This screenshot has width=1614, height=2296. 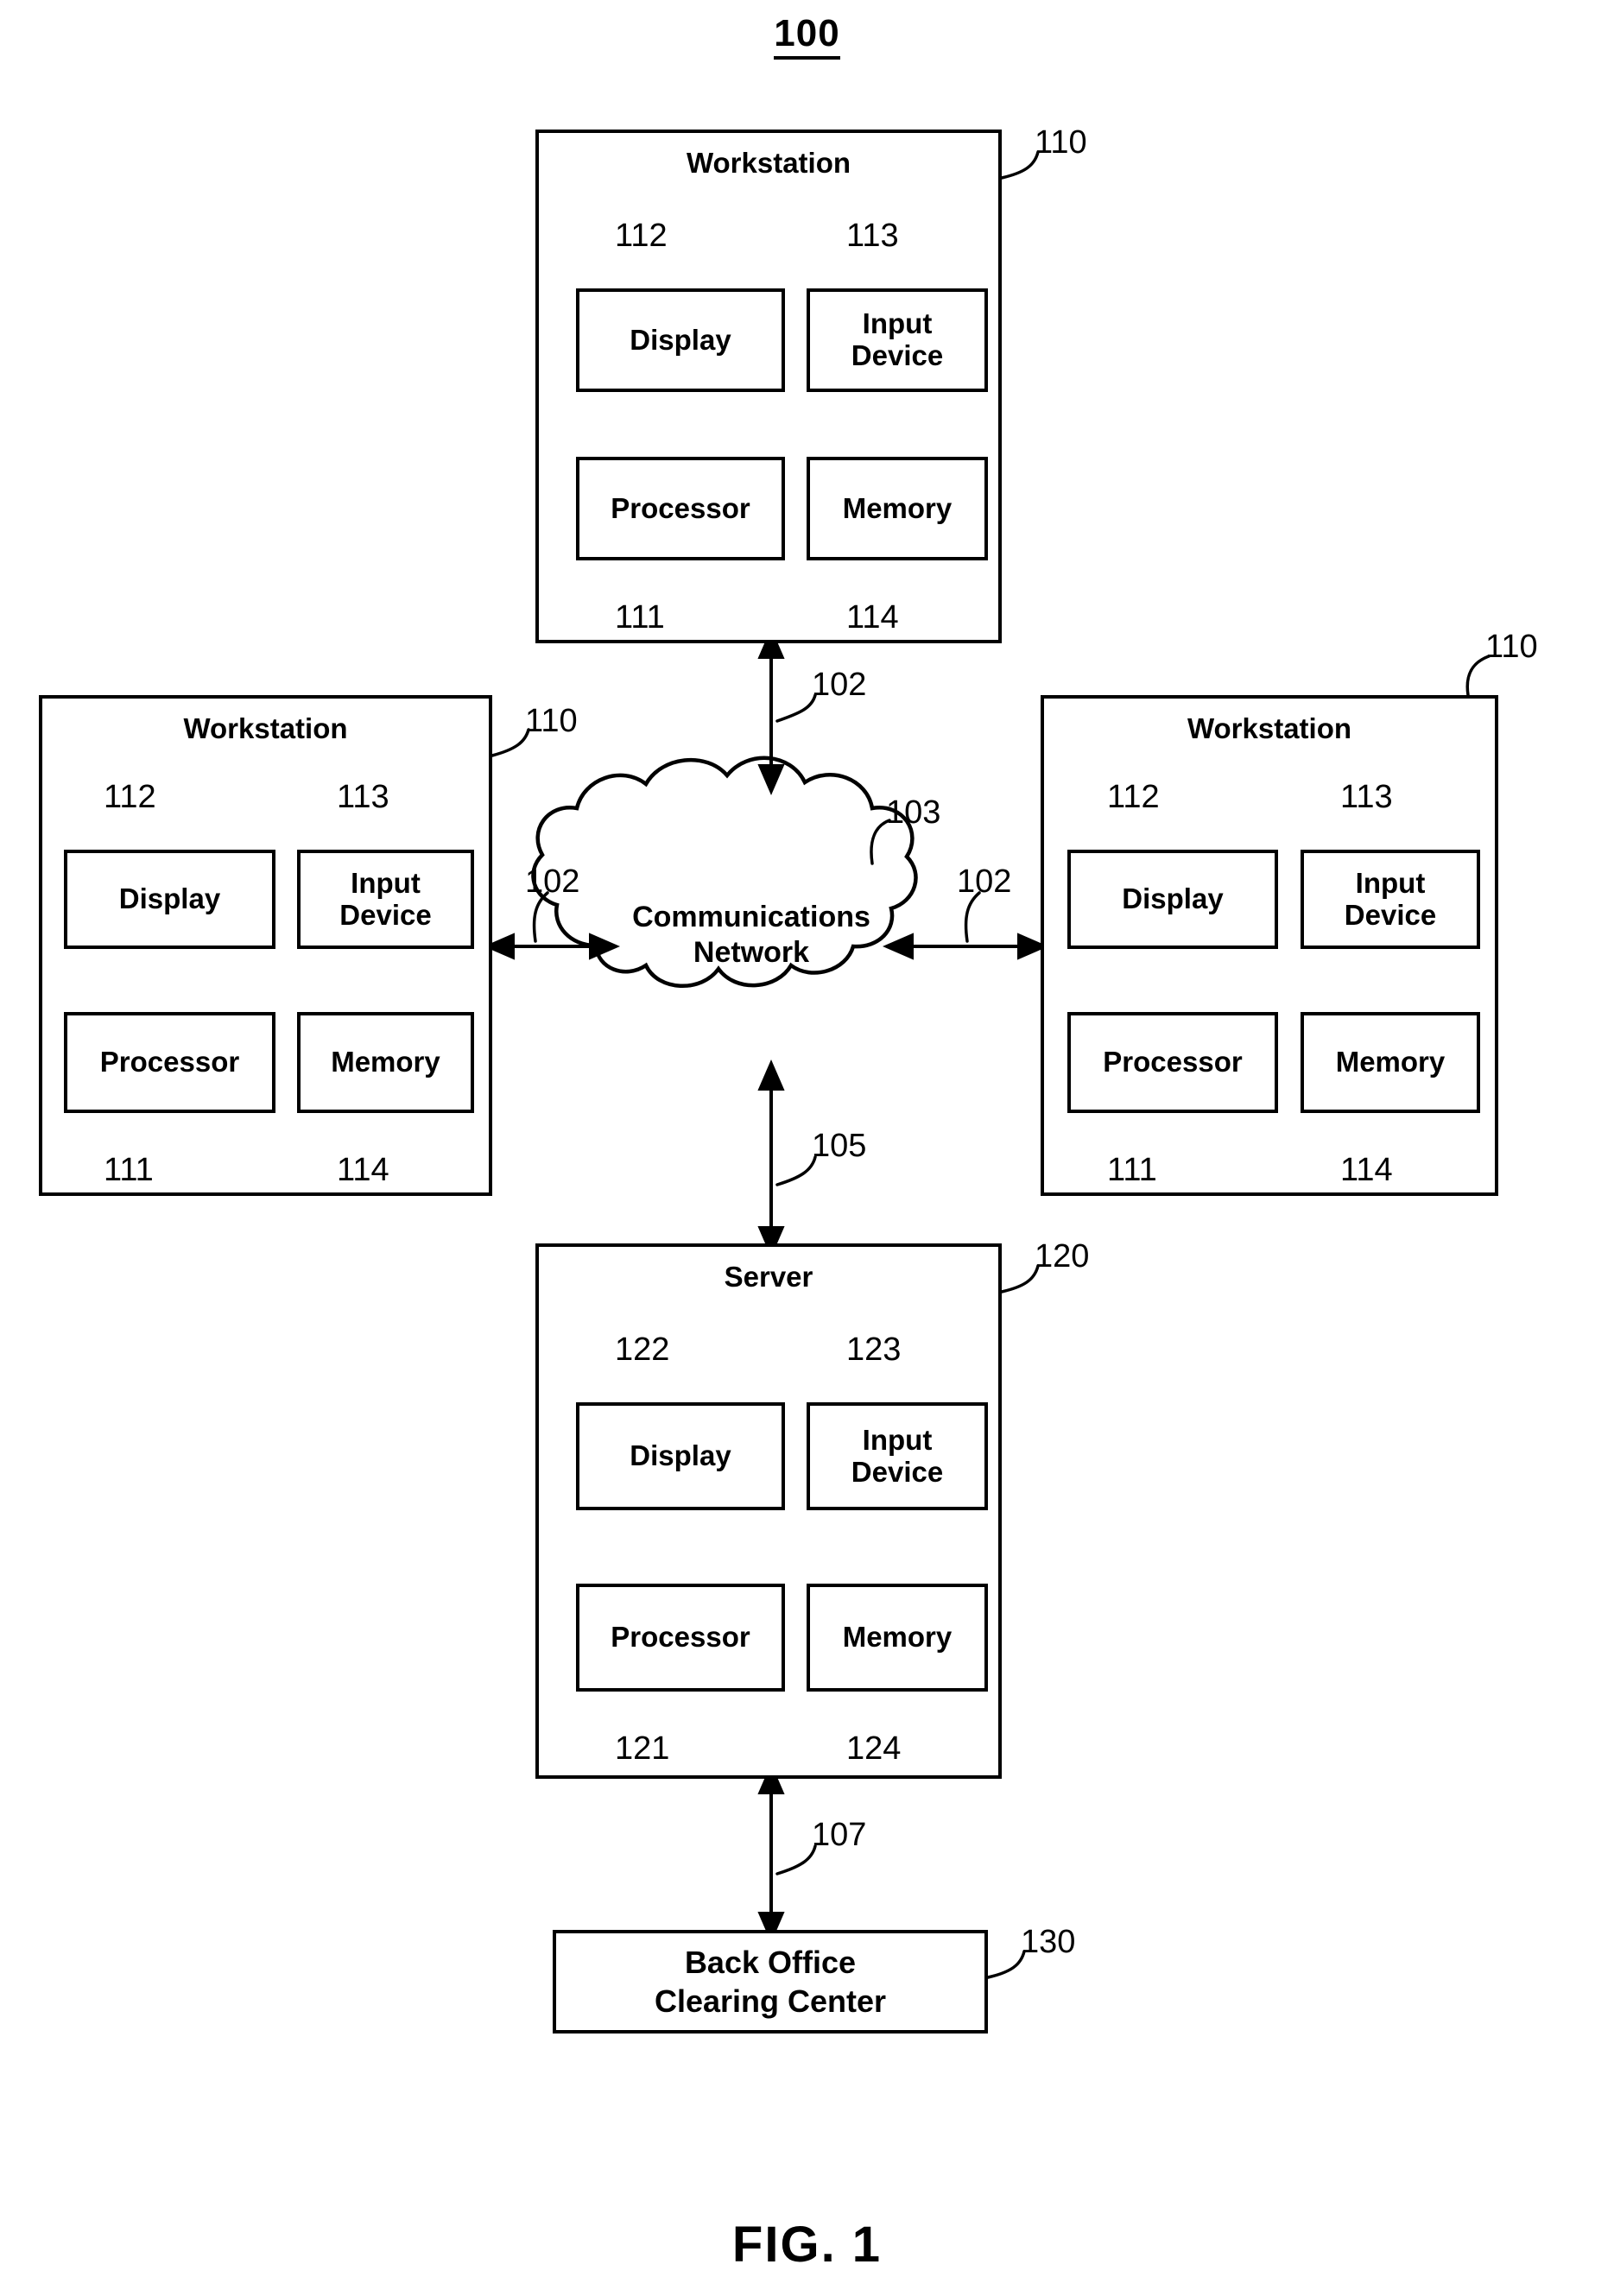 I want to click on workstation-top-display-label: Display, so click(x=680, y=339).